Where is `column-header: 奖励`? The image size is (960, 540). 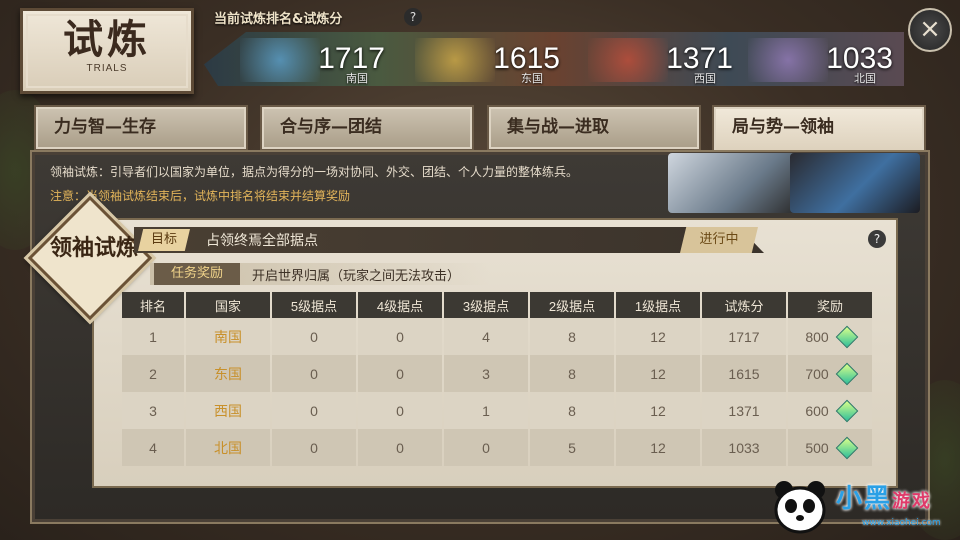
column-header: 奖励 is located at coordinates (830, 305).